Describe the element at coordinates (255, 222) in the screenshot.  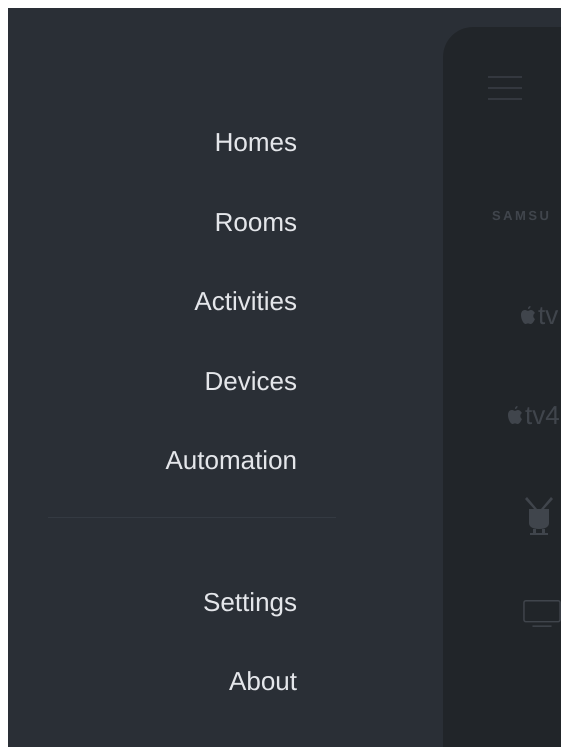
I see `menu-item: Rooms` at that location.